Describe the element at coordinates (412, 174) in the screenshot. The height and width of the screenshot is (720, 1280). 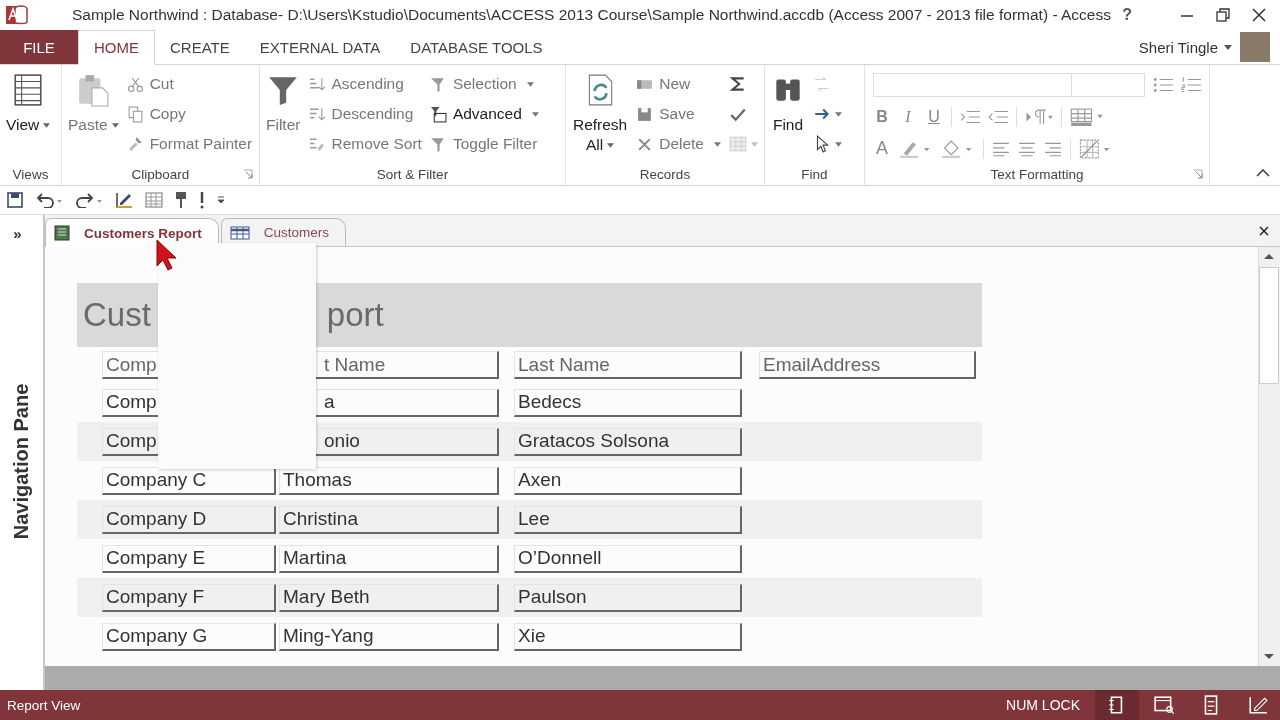
I see `group-label: Sort & Filter` at that location.